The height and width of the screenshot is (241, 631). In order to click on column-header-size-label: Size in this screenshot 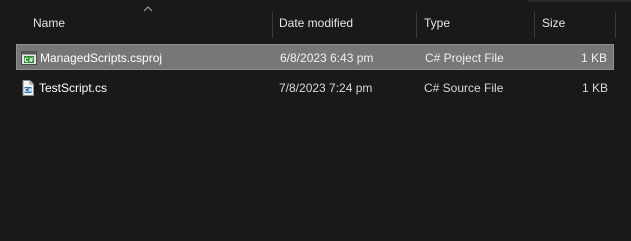, I will do `click(554, 23)`.